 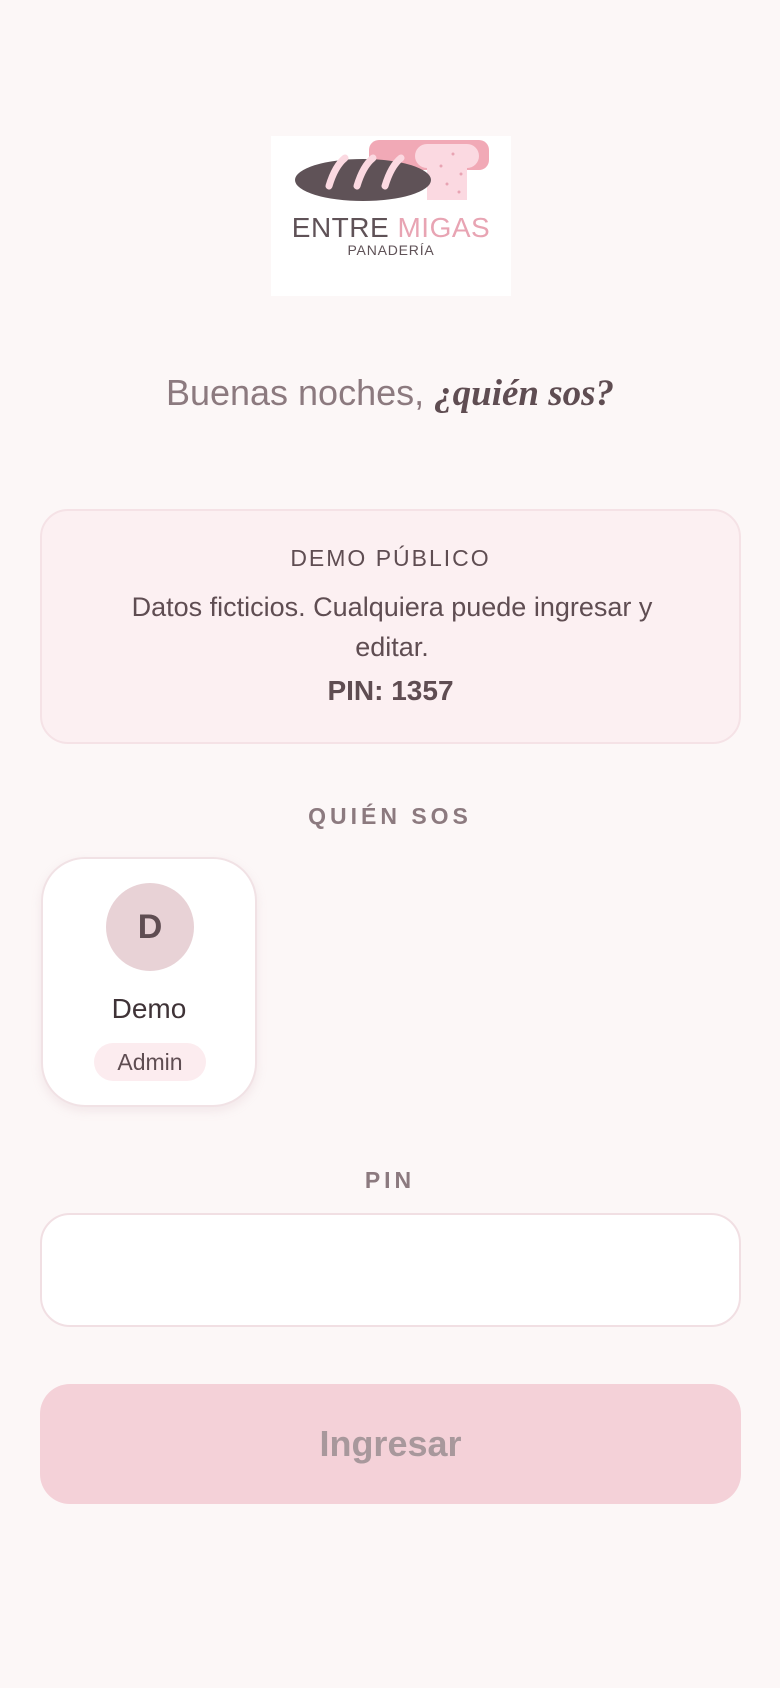 I want to click on demo-notice-title: DEMO PÚBLICO, so click(x=390, y=558).